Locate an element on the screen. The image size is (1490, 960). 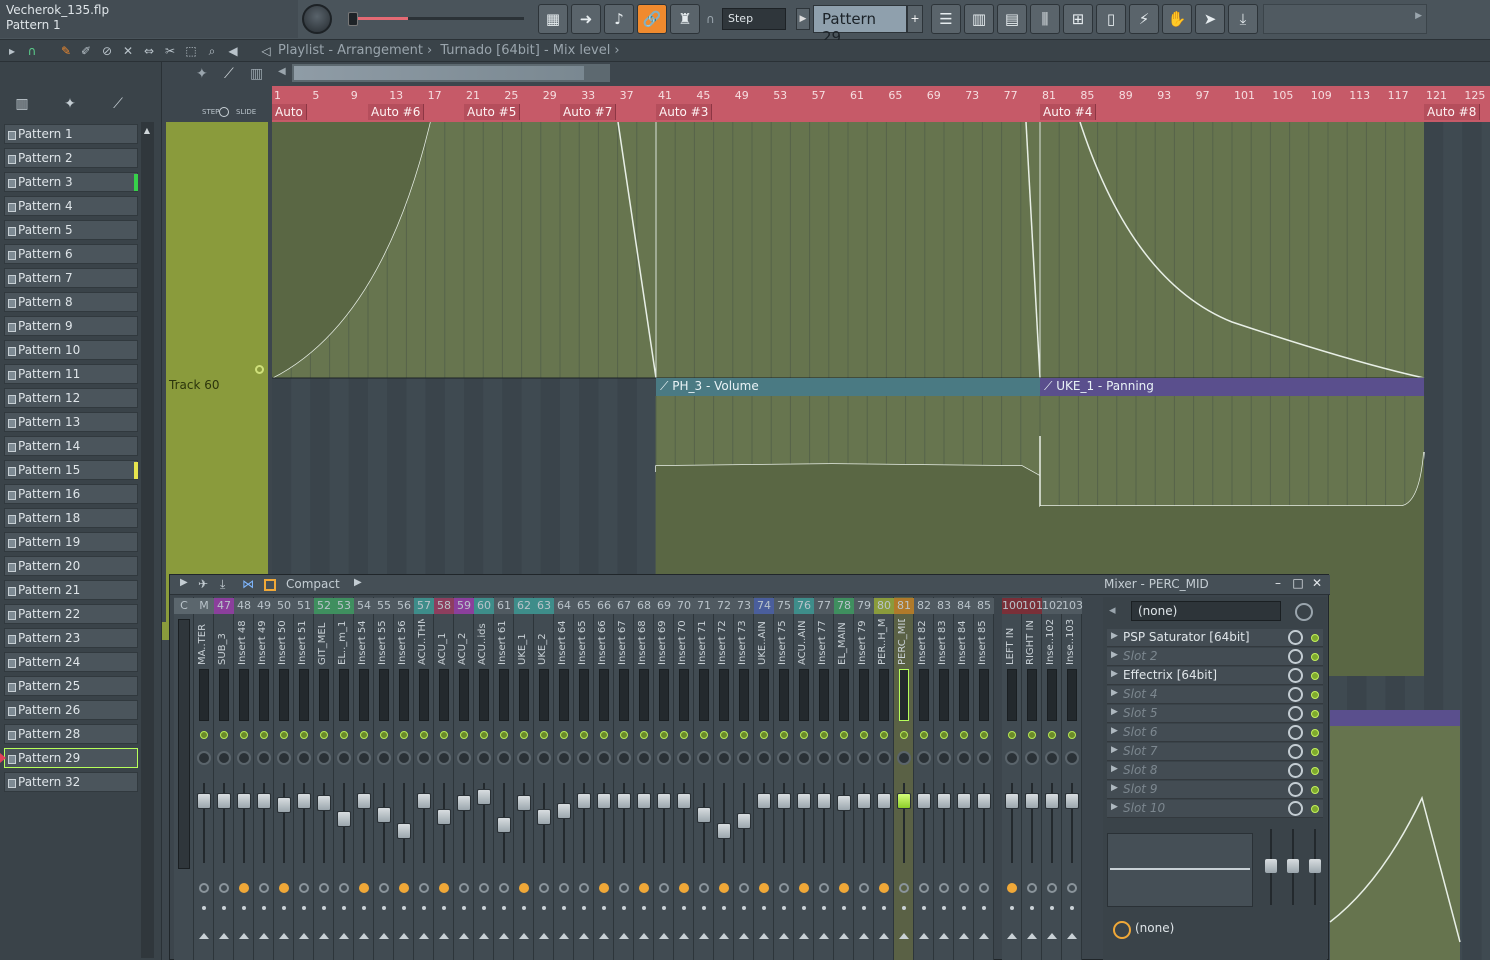
browser-tree-icon: ⊞ is located at coordinates (1078, 19).